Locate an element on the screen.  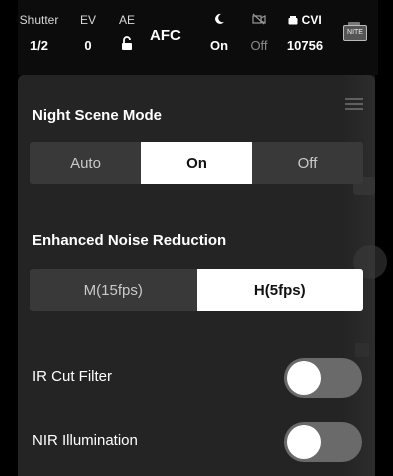
shutter-label: Shutter is located at coordinates (39, 20).